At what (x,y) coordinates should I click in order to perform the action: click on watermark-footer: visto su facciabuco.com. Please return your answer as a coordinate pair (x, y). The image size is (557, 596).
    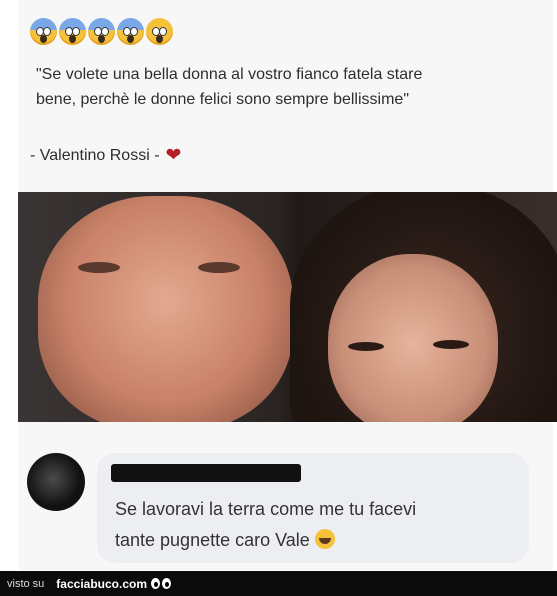
    Looking at the image, I should click on (278, 583).